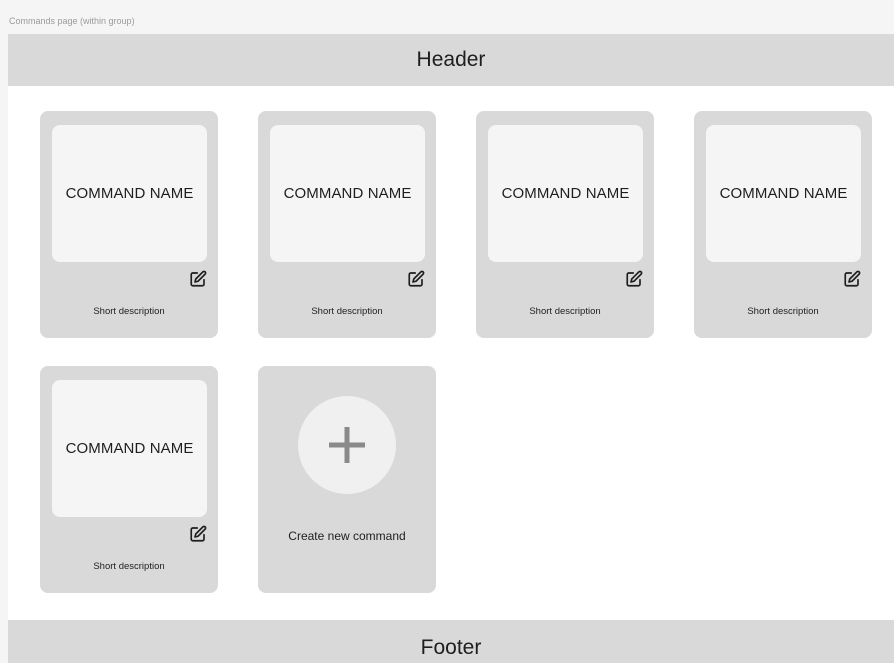 This screenshot has width=894, height=663. Describe the element at coordinates (451, 60) in the screenshot. I see `page-header: Header` at that location.